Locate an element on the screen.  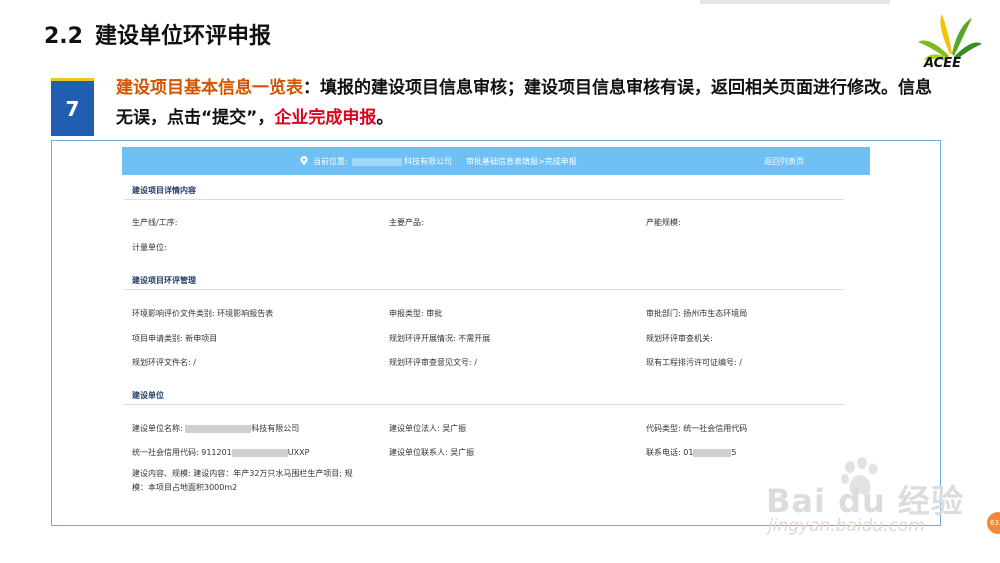
desc-red: 企业完成申报 is located at coordinates (325, 118).